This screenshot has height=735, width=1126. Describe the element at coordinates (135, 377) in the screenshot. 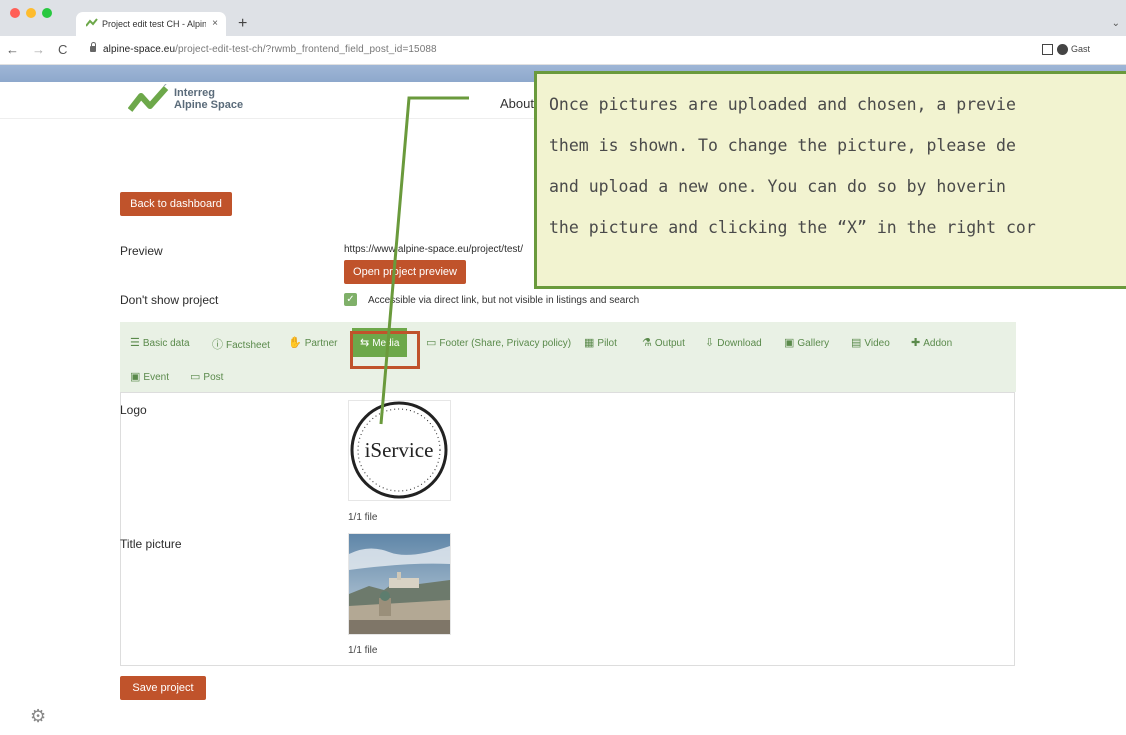

I see `calendar-icon: ▣` at that location.